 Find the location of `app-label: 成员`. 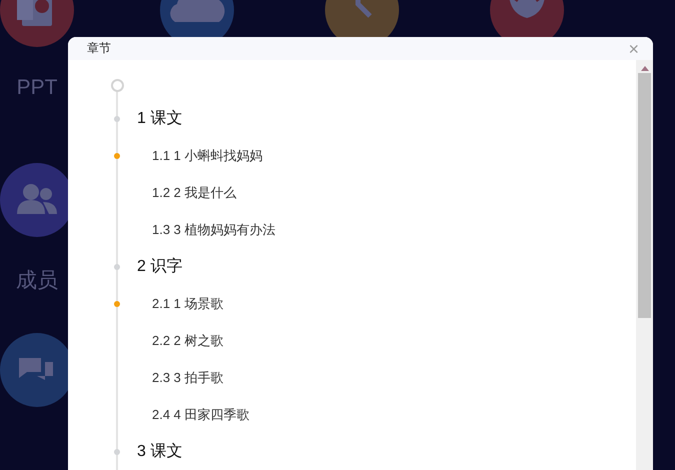

app-label: 成员 is located at coordinates (37, 281).